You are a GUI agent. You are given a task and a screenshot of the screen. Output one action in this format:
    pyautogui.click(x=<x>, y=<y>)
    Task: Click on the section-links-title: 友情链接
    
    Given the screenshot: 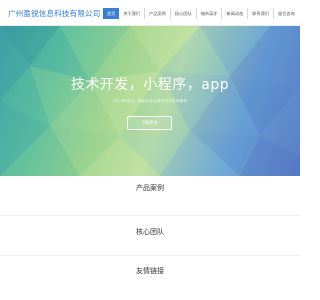 What is the action you would take?
    pyautogui.click(x=150, y=271)
    